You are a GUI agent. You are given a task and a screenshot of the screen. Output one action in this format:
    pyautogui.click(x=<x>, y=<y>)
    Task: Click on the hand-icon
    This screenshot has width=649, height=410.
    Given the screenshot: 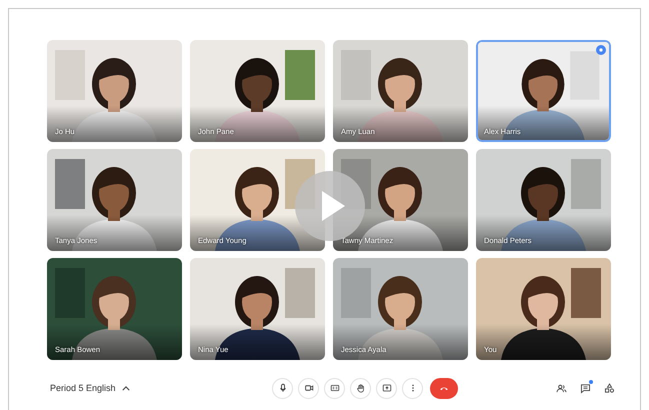 What is the action you would take?
    pyautogui.click(x=360, y=388)
    